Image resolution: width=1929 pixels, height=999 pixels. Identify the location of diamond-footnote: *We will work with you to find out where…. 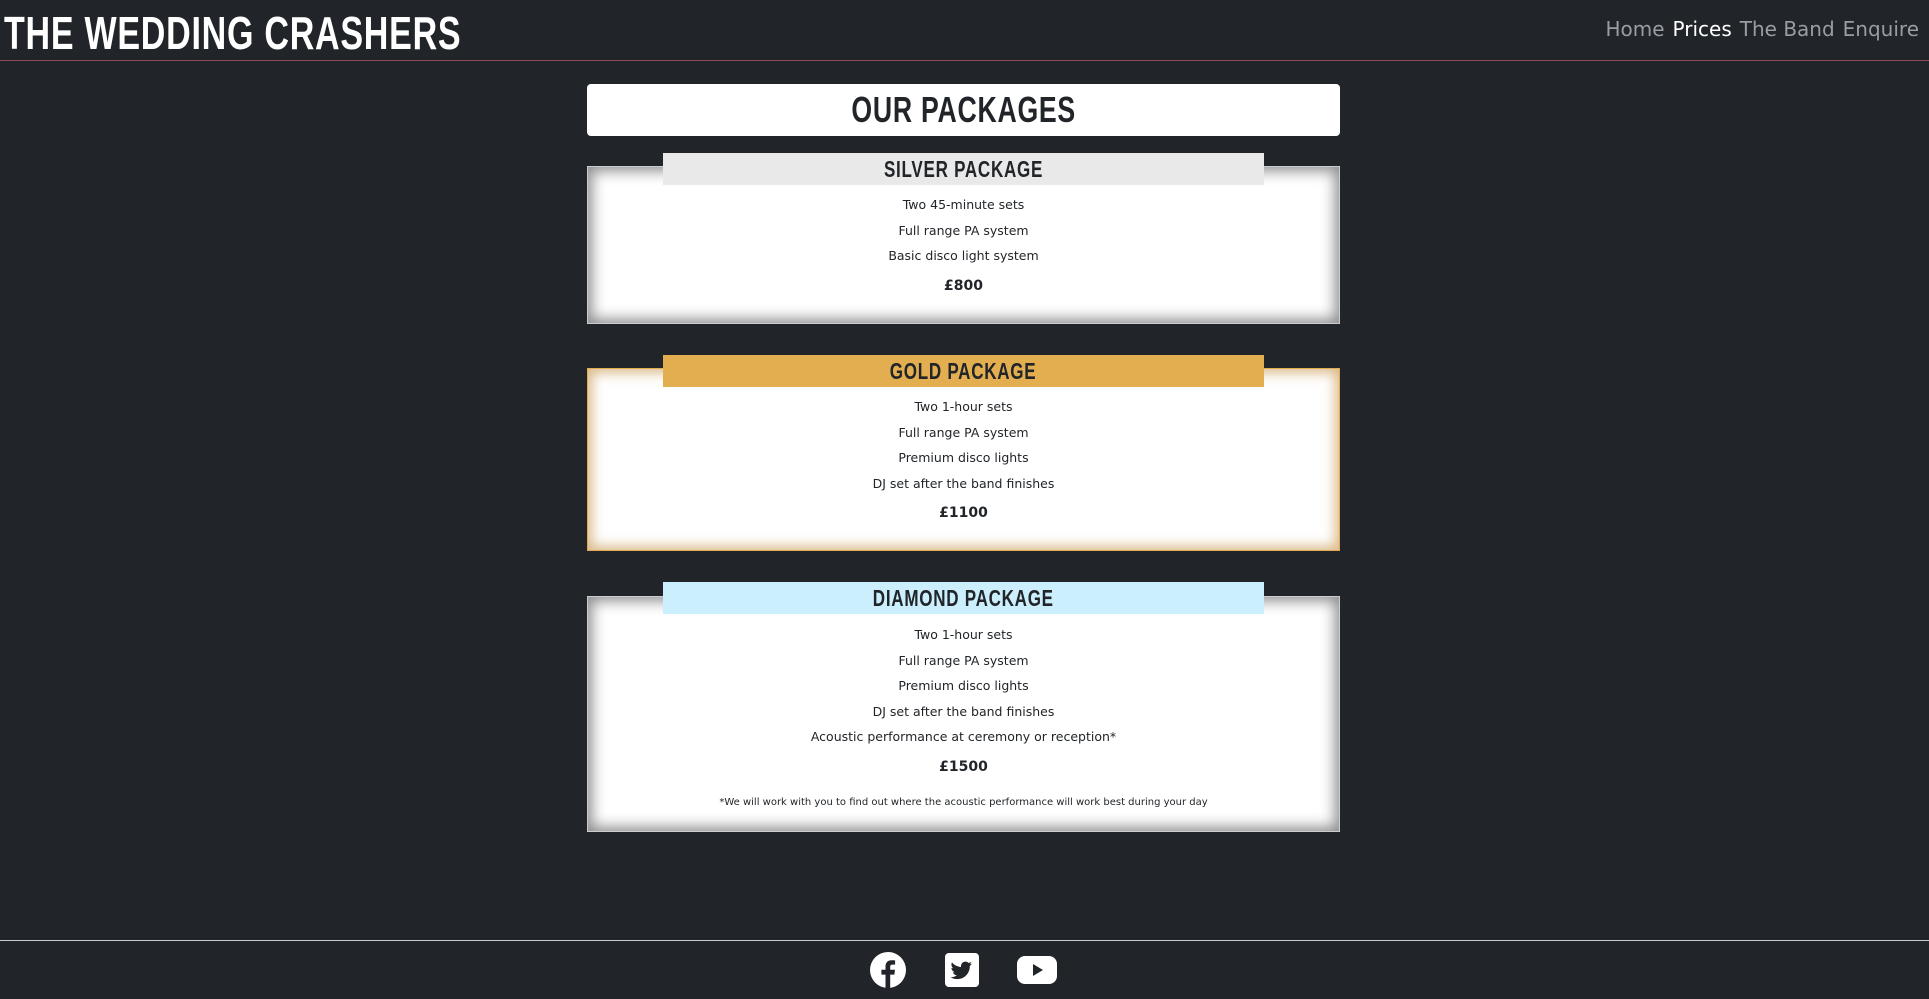
(963, 802).